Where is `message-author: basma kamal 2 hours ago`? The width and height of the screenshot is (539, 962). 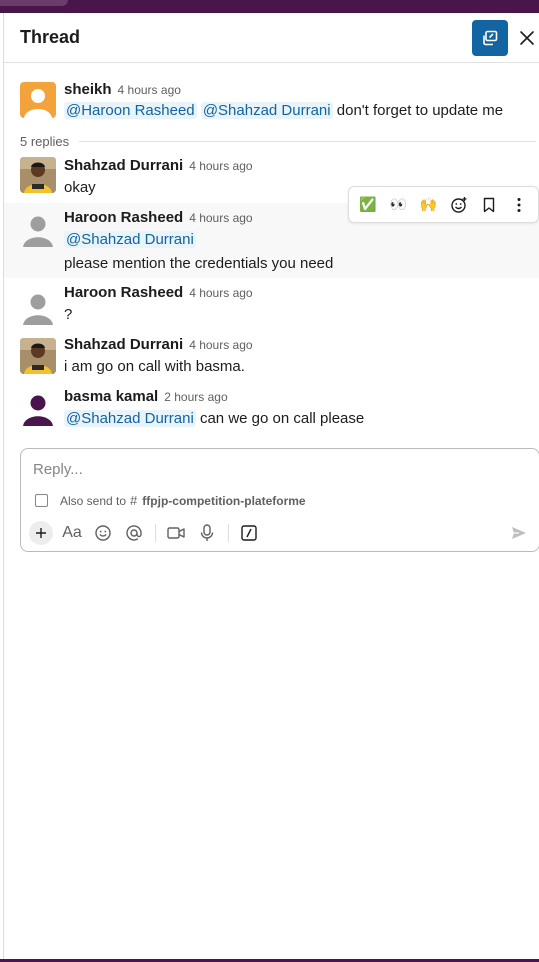
message-author: basma kamal 2 hours ago is located at coordinates (146, 396).